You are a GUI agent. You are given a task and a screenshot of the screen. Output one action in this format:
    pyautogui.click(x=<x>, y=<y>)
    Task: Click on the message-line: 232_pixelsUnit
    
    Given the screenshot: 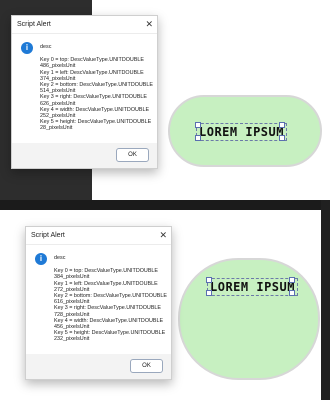 What is the action you would take?
    pyautogui.click(x=72, y=339)
    